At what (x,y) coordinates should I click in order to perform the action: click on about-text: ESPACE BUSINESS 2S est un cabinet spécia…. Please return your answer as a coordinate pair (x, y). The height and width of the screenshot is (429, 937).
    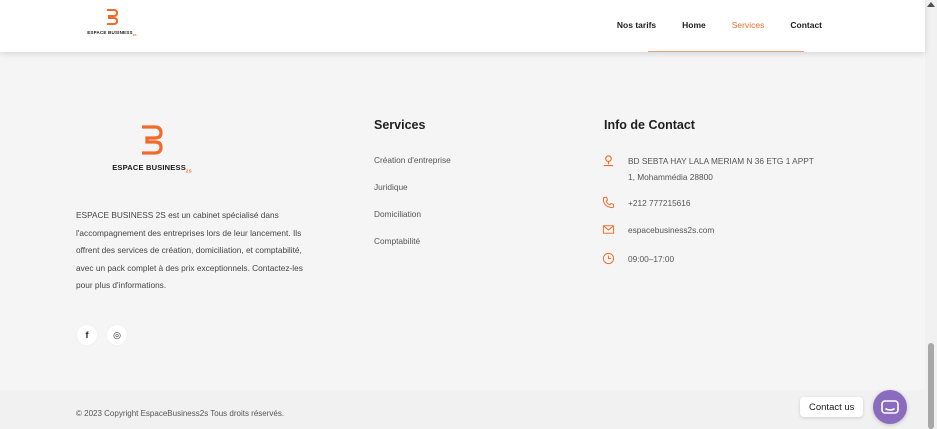
    Looking at the image, I should click on (189, 250).